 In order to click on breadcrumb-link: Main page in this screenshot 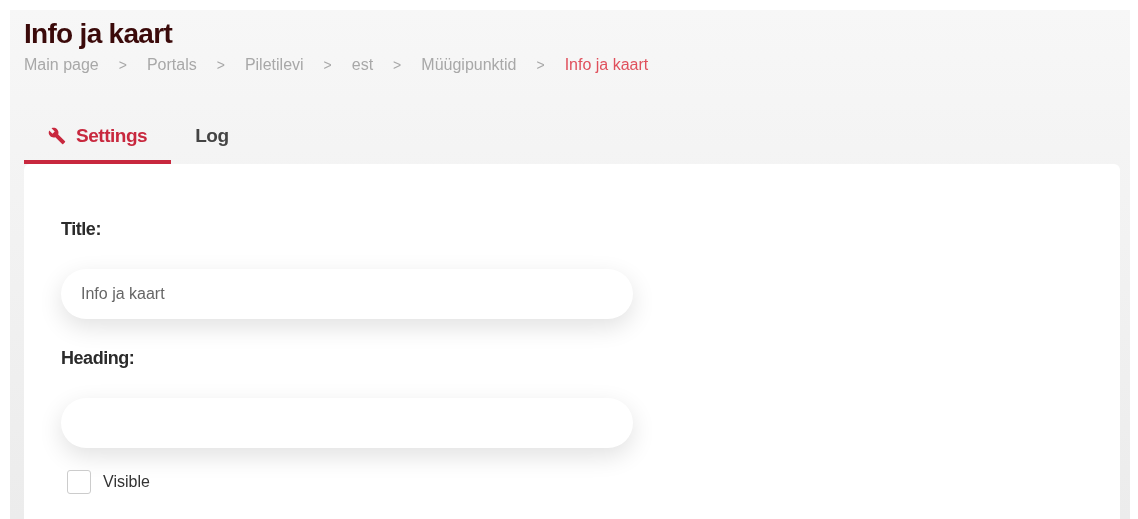, I will do `click(61, 65)`.